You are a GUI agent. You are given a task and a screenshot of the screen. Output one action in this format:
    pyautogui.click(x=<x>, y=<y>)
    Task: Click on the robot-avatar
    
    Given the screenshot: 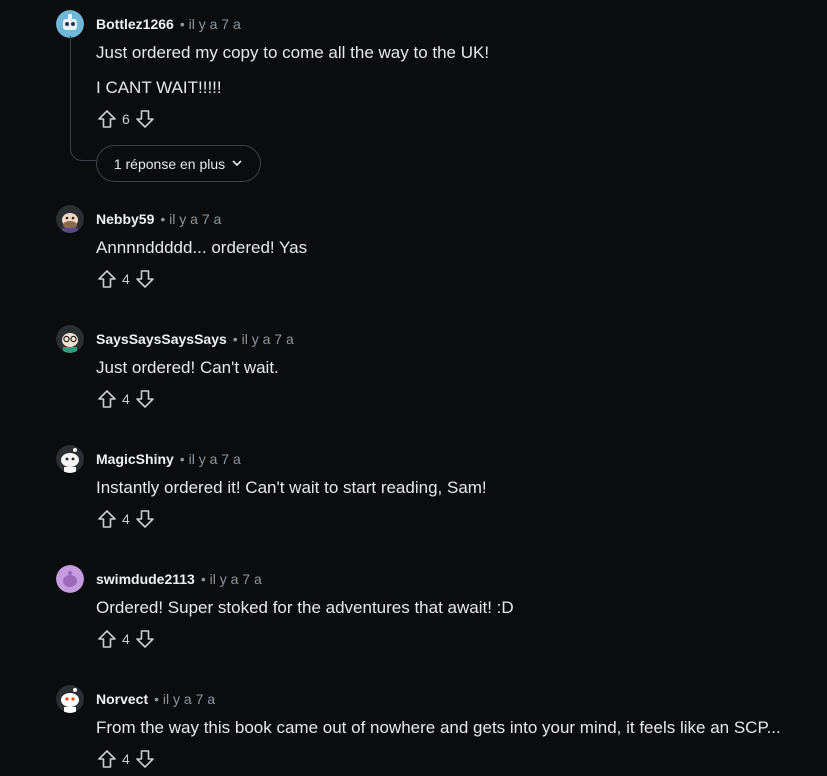 What is the action you would take?
    pyautogui.click(x=70, y=24)
    